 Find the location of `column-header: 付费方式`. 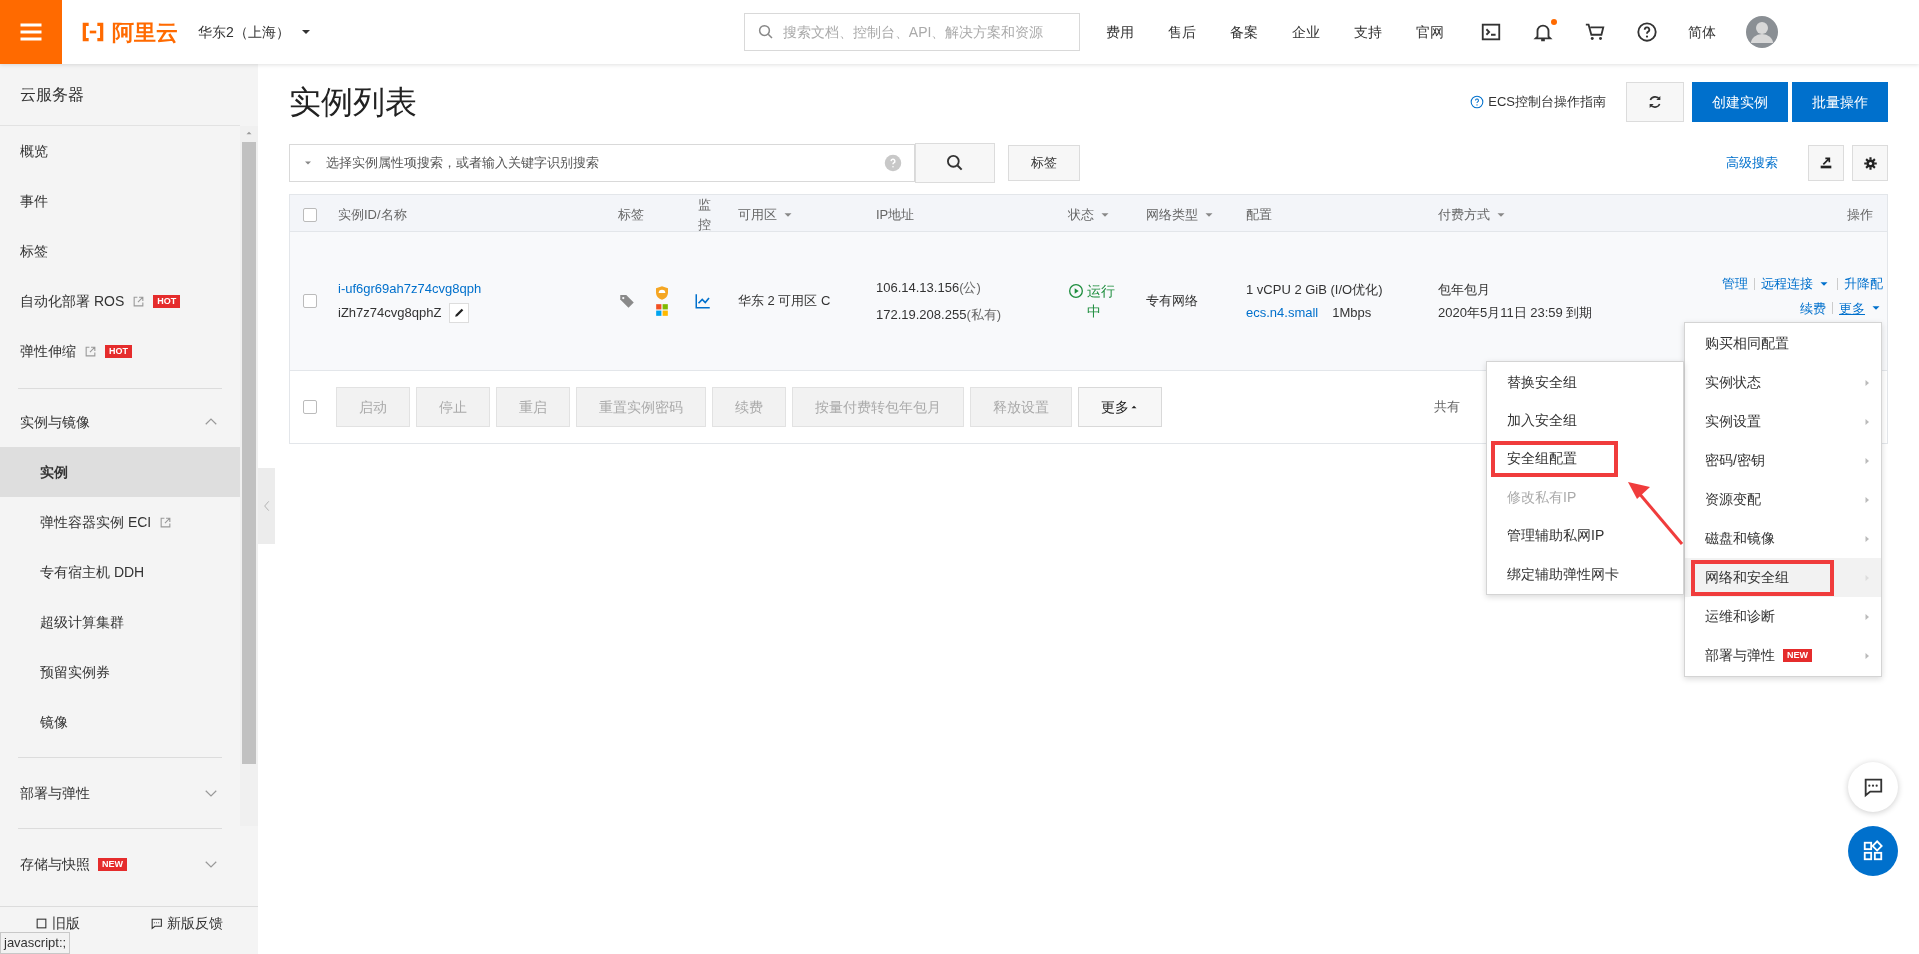

column-header: 付费方式 is located at coordinates (1473, 214).